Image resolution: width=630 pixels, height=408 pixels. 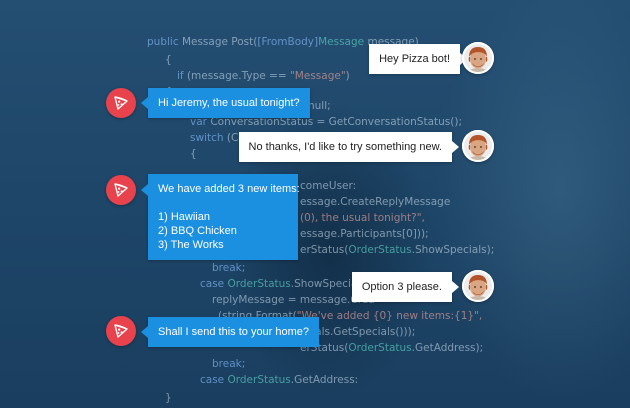 I want to click on bot-message-bubble: Hi Jeremy, the usual tonight?, so click(x=225, y=103).